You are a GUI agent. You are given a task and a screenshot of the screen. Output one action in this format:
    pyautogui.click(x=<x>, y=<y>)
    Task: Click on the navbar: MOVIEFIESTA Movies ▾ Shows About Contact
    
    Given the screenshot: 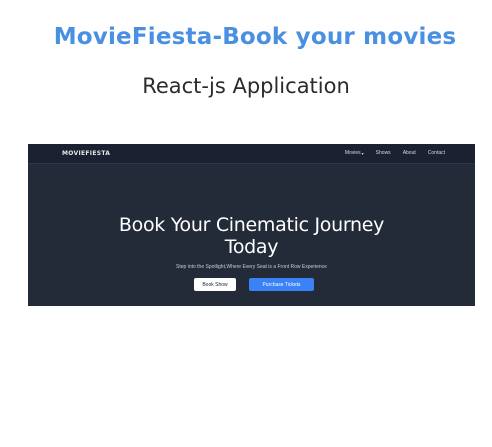 What is the action you would take?
    pyautogui.click(x=251, y=154)
    